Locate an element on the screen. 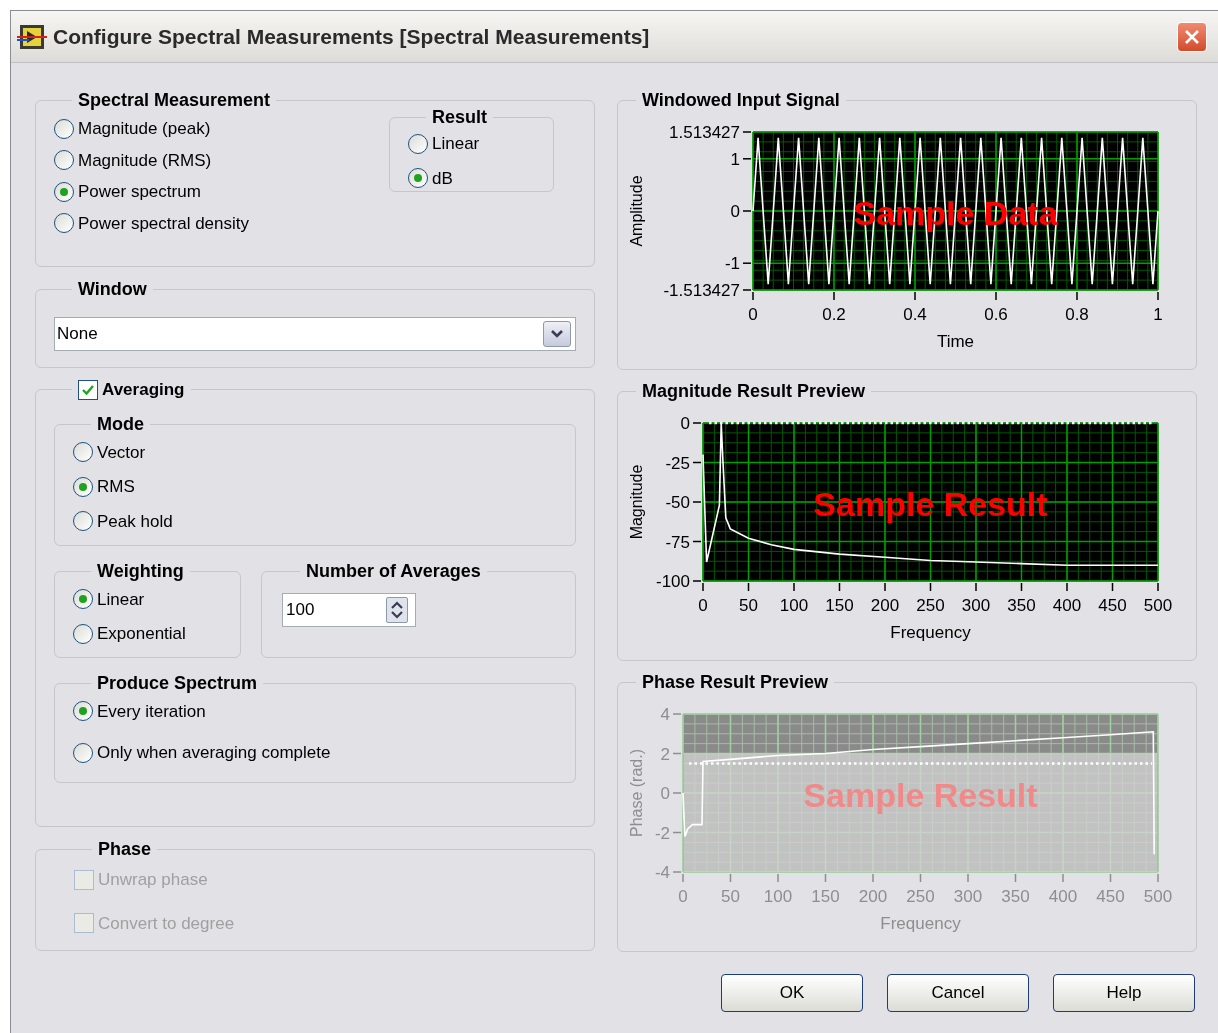  option-label: Magnitude (peak) is located at coordinates (144, 129).